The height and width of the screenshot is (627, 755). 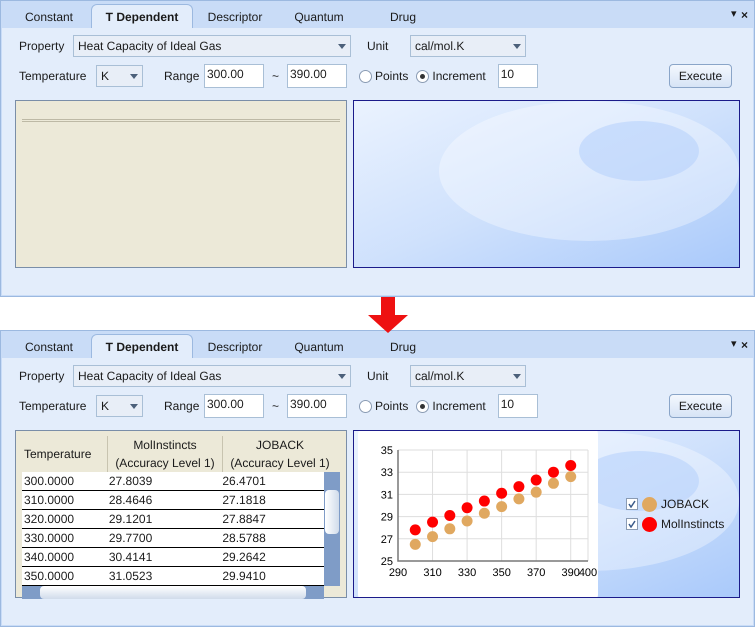 I want to click on table-cell-text: 330.0000, so click(x=49, y=538).